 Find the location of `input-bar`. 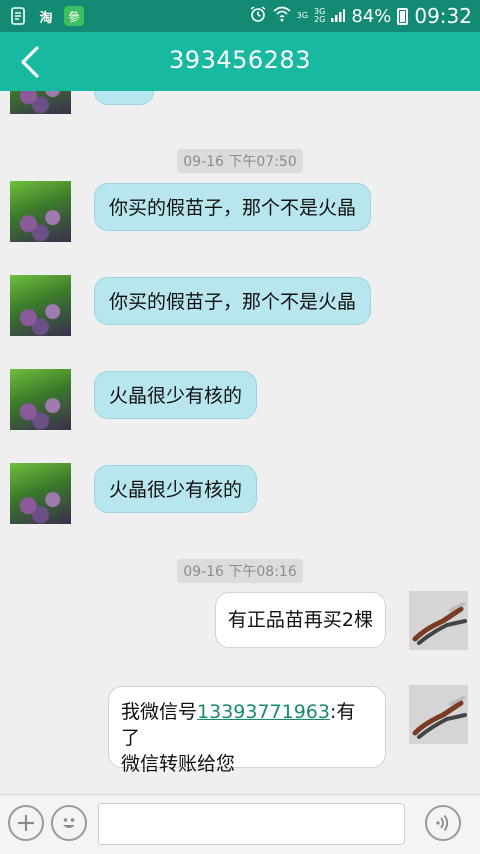

input-bar is located at coordinates (240, 824).